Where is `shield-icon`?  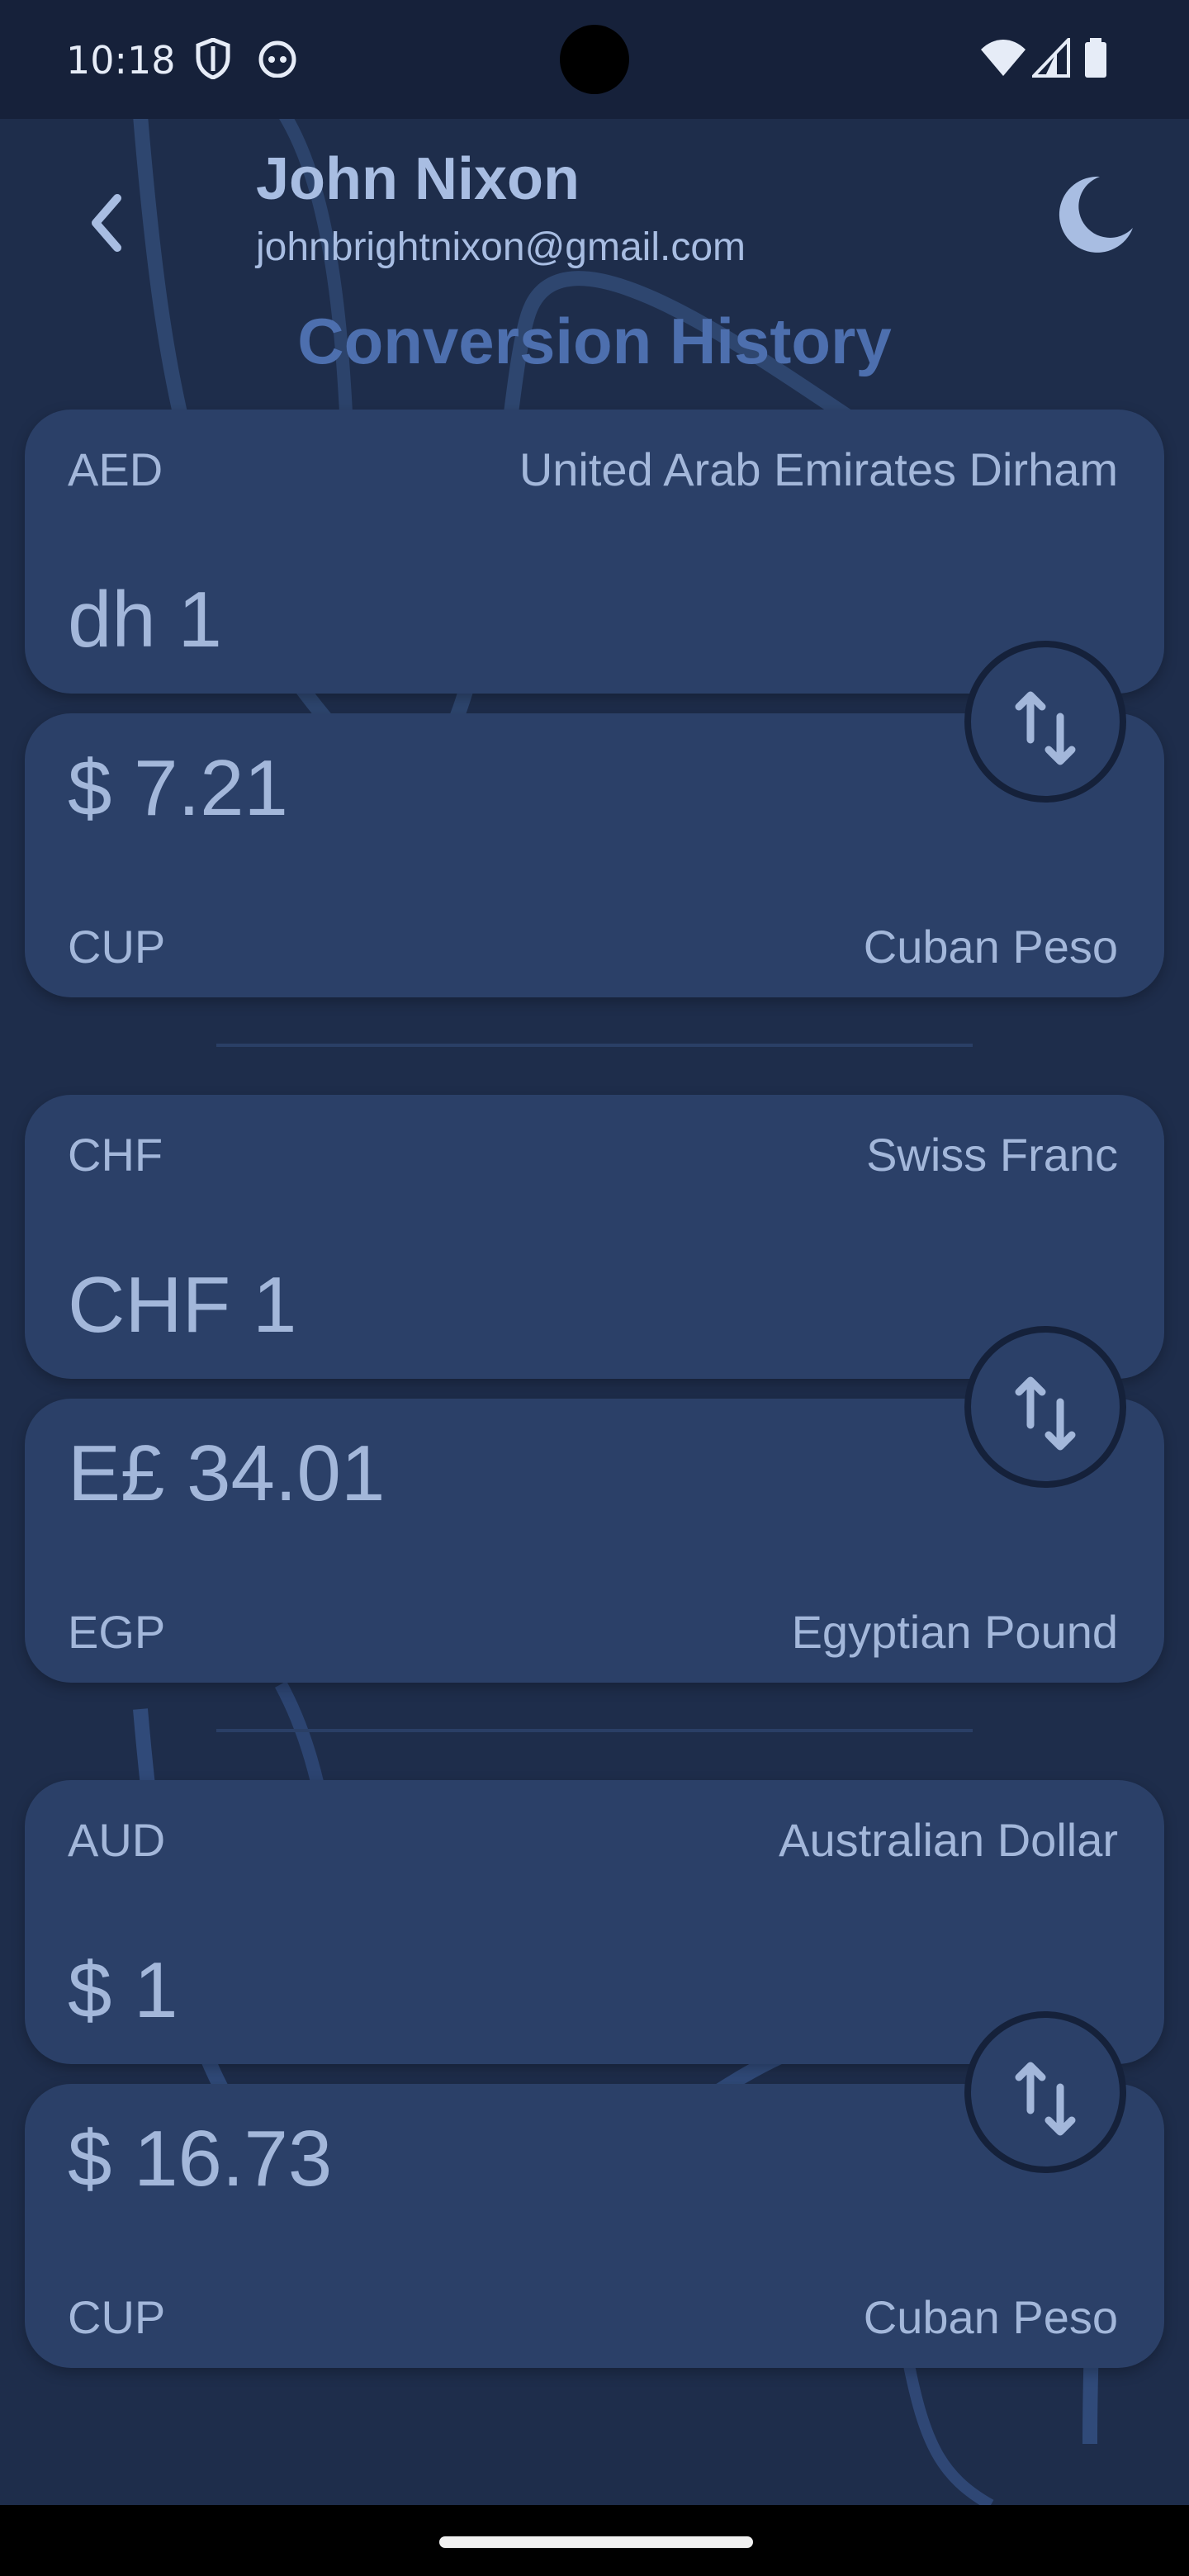
shield-icon is located at coordinates (213, 58).